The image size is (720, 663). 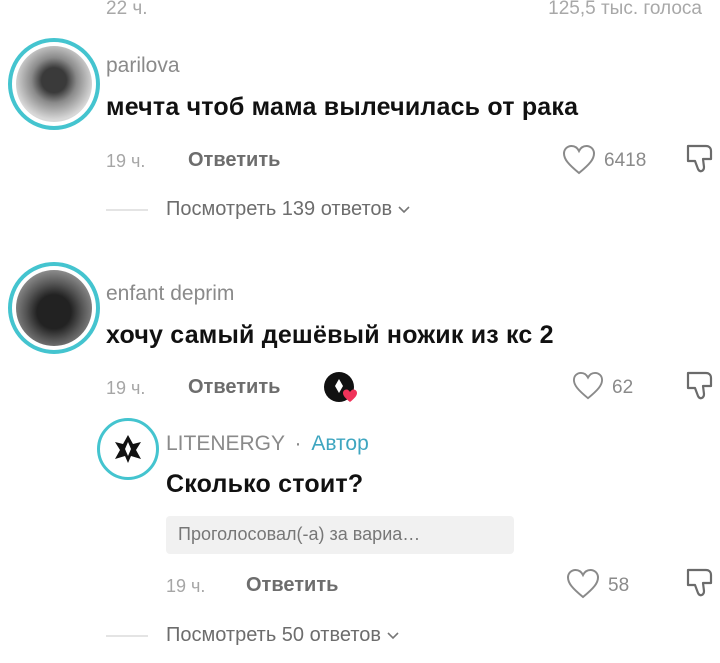 What do you see at coordinates (625, 9) in the screenshot?
I see `poll-votes-count: 125,5 тыс. голоса` at bounding box center [625, 9].